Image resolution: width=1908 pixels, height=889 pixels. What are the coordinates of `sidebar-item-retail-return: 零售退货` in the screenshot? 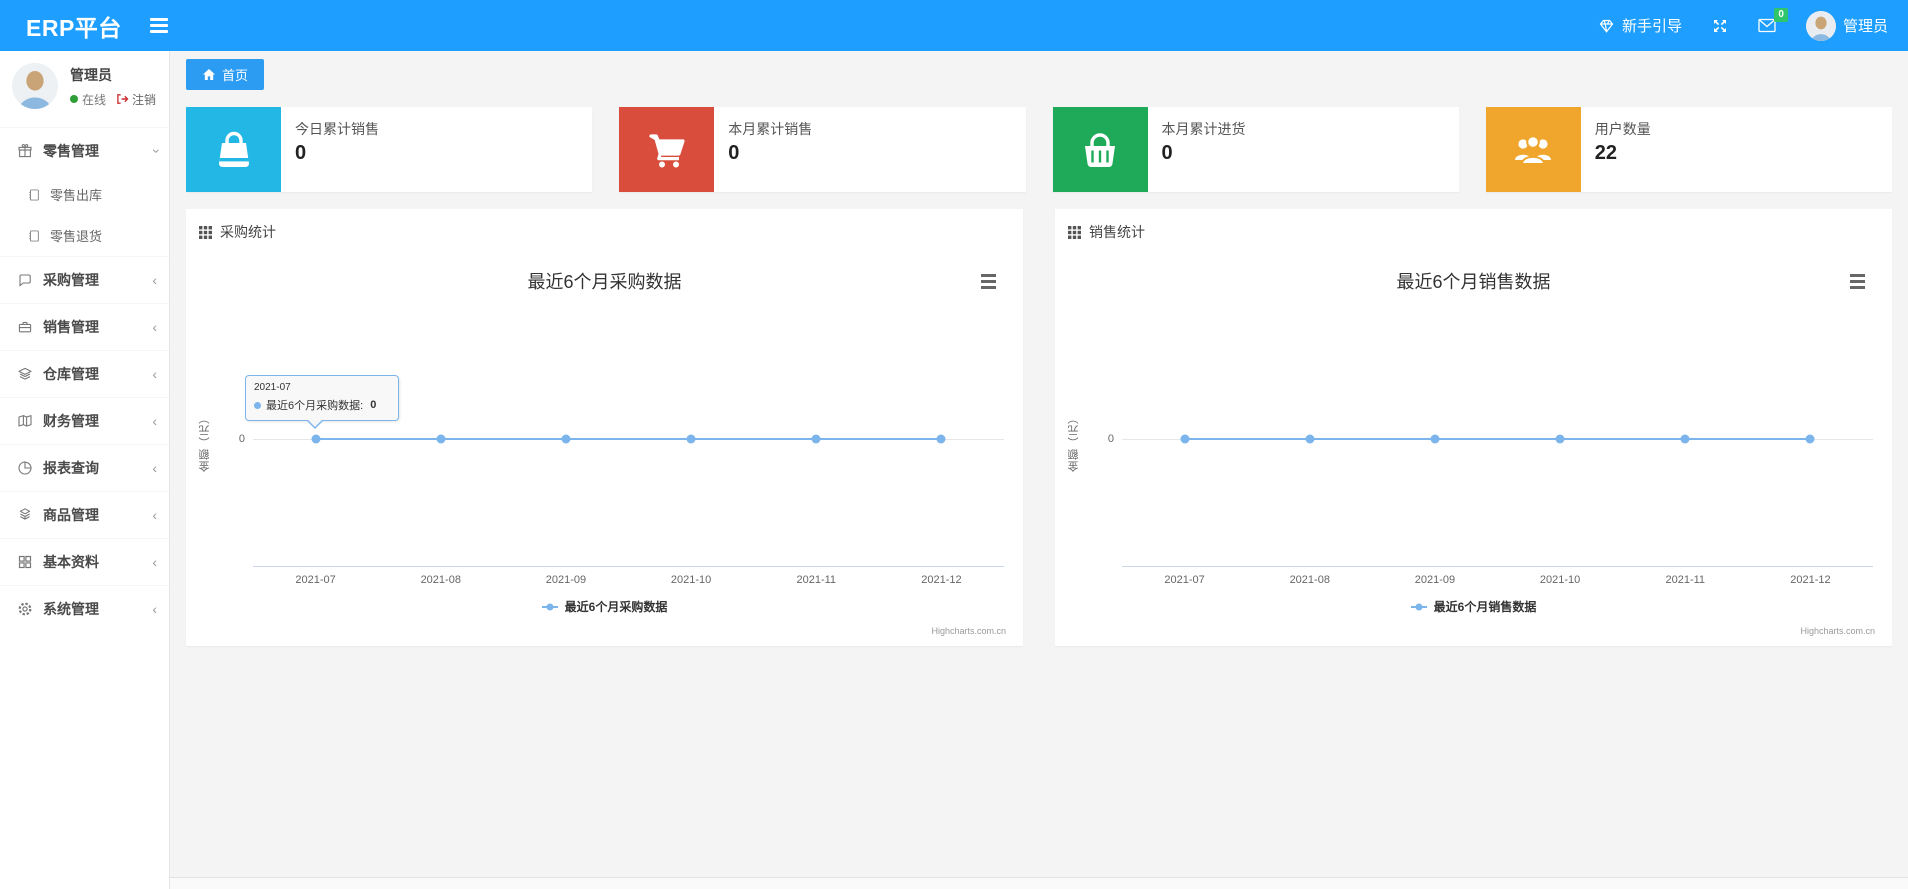 It's located at (84, 235).